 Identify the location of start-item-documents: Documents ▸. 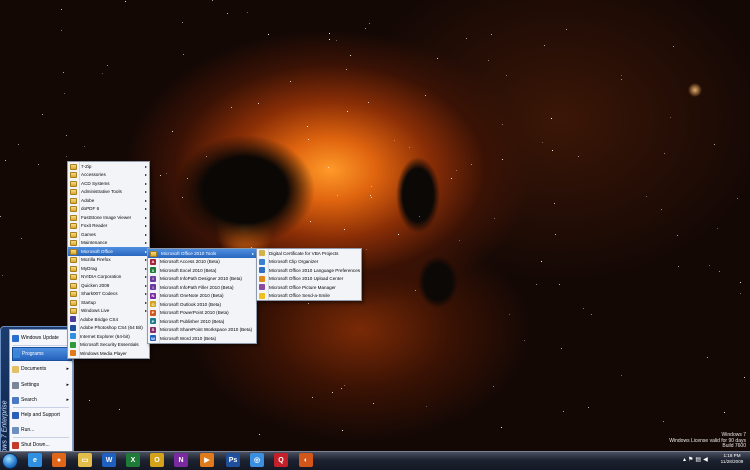
(41, 369).